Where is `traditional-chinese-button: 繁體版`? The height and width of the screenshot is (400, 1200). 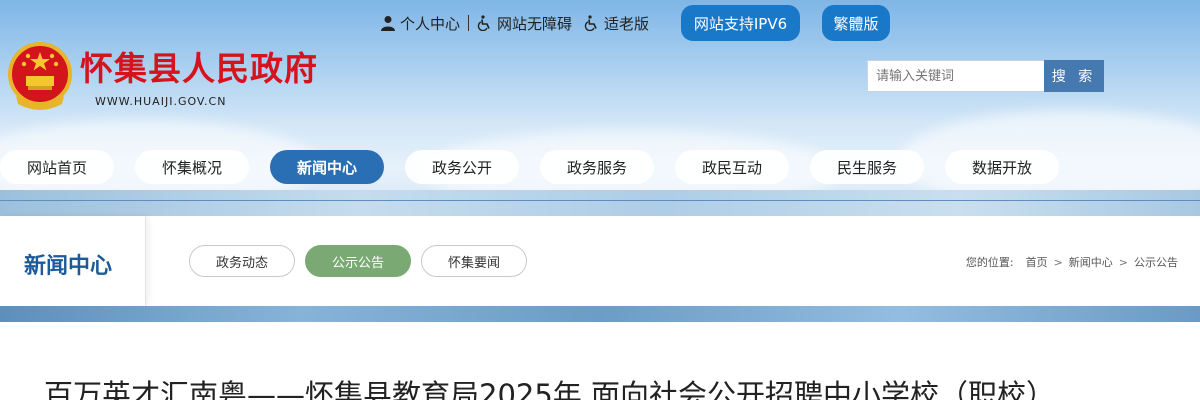
traditional-chinese-button: 繁體版 is located at coordinates (856, 23).